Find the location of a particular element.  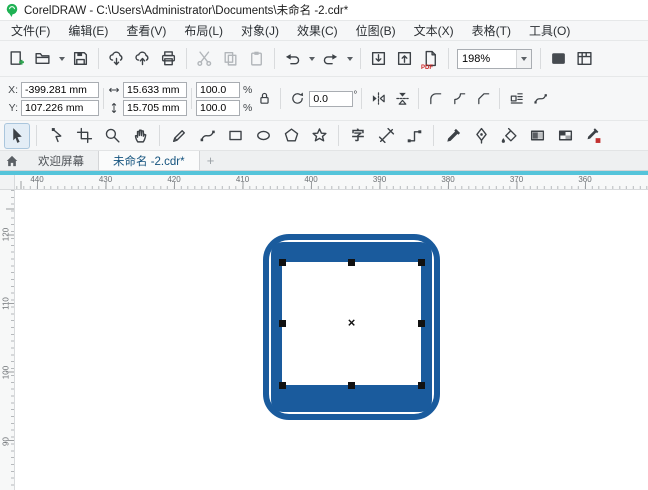

color-eyedropper-tool-button is located at coordinates (593, 136).